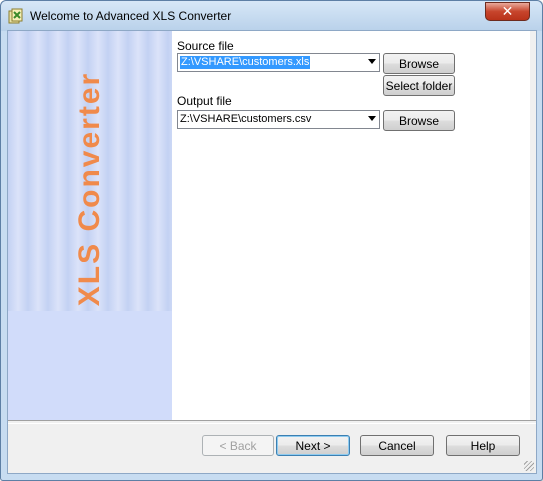  What do you see at coordinates (313, 445) in the screenshot?
I see `next-button: Next >` at bounding box center [313, 445].